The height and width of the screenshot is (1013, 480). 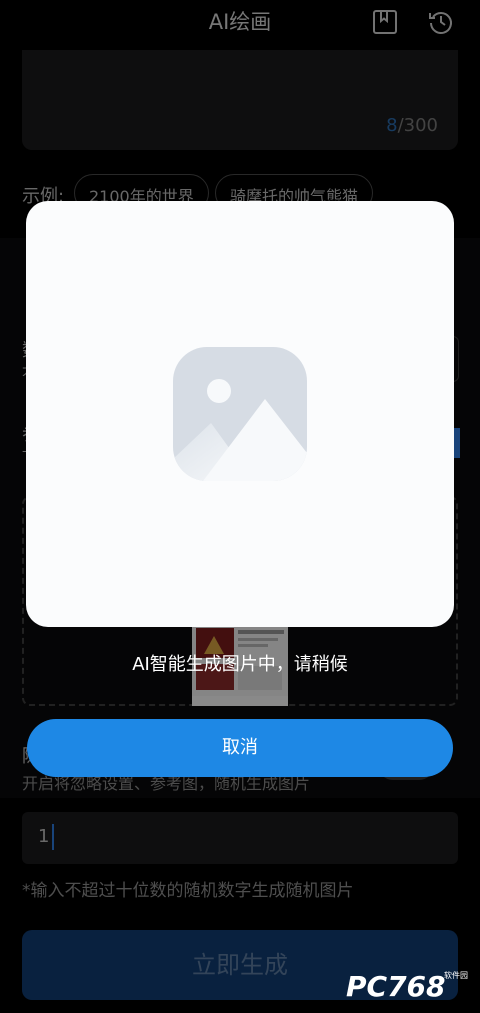 I want to click on loading-message: AI智能生成图片中，请稍候, so click(x=240, y=664).